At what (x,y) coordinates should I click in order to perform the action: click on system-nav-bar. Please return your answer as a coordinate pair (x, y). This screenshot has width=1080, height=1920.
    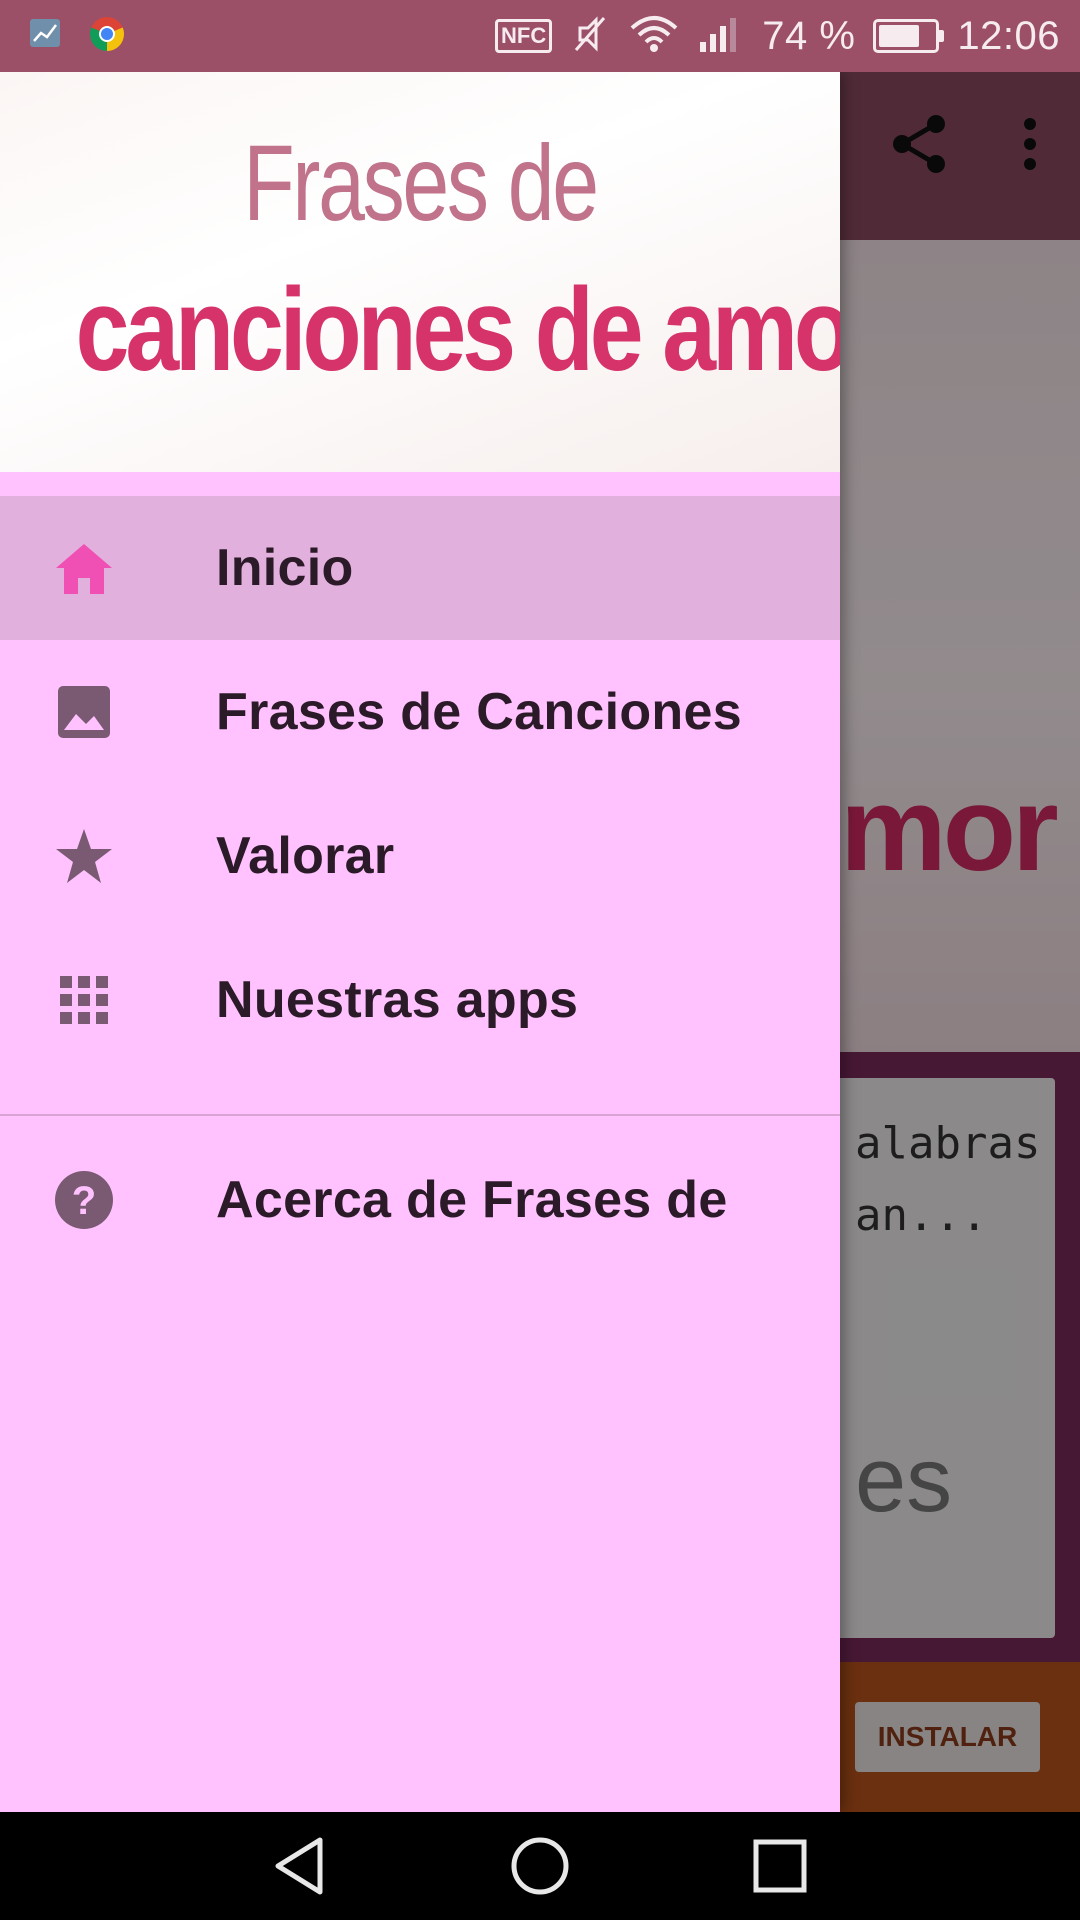
    Looking at the image, I should click on (540, 1866).